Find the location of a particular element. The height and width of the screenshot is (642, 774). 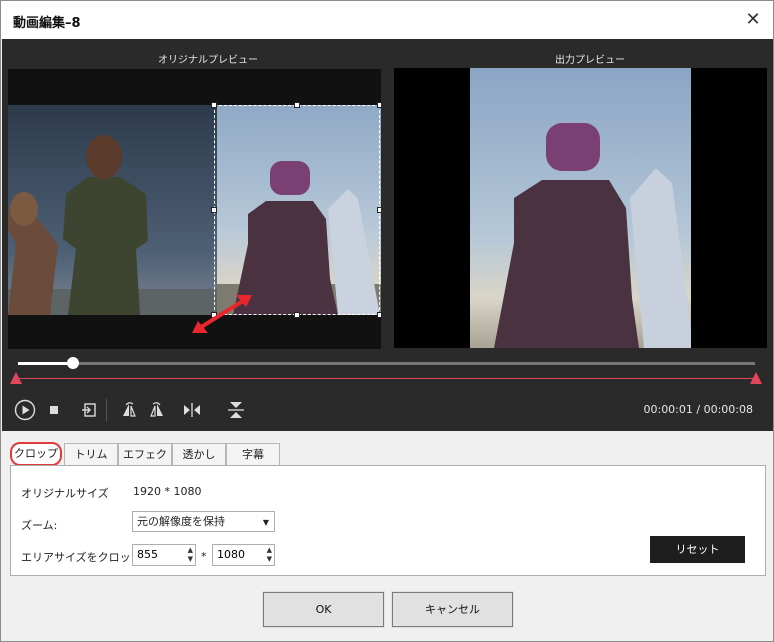

crop-area-label: エリアサイズをクロップ: is located at coordinates (83, 557).